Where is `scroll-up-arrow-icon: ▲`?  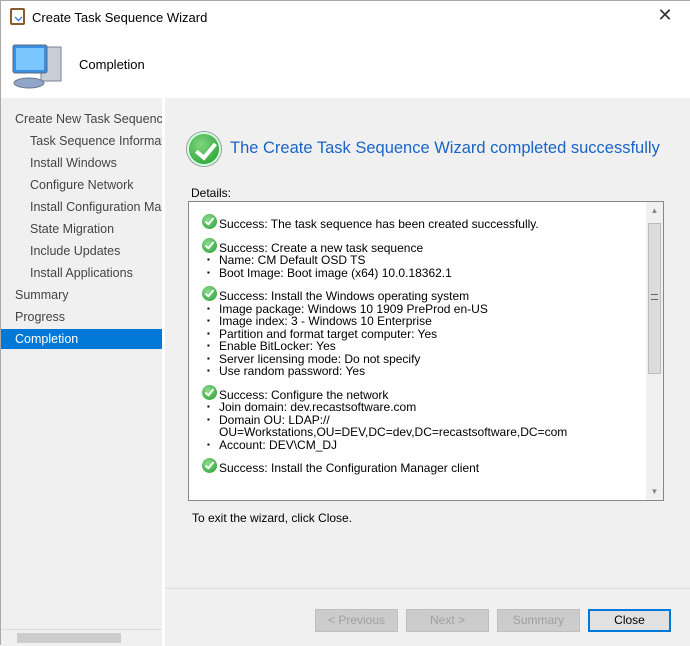 scroll-up-arrow-icon: ▲ is located at coordinates (654, 210).